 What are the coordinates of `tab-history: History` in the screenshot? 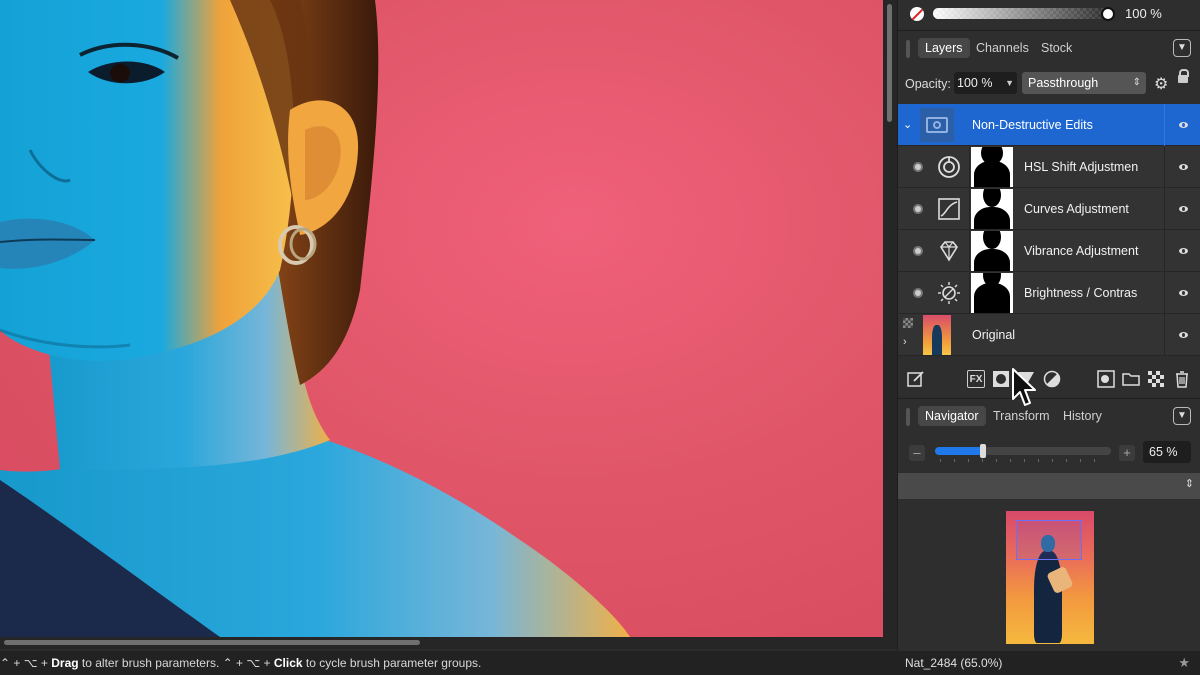 It's located at (1082, 416).